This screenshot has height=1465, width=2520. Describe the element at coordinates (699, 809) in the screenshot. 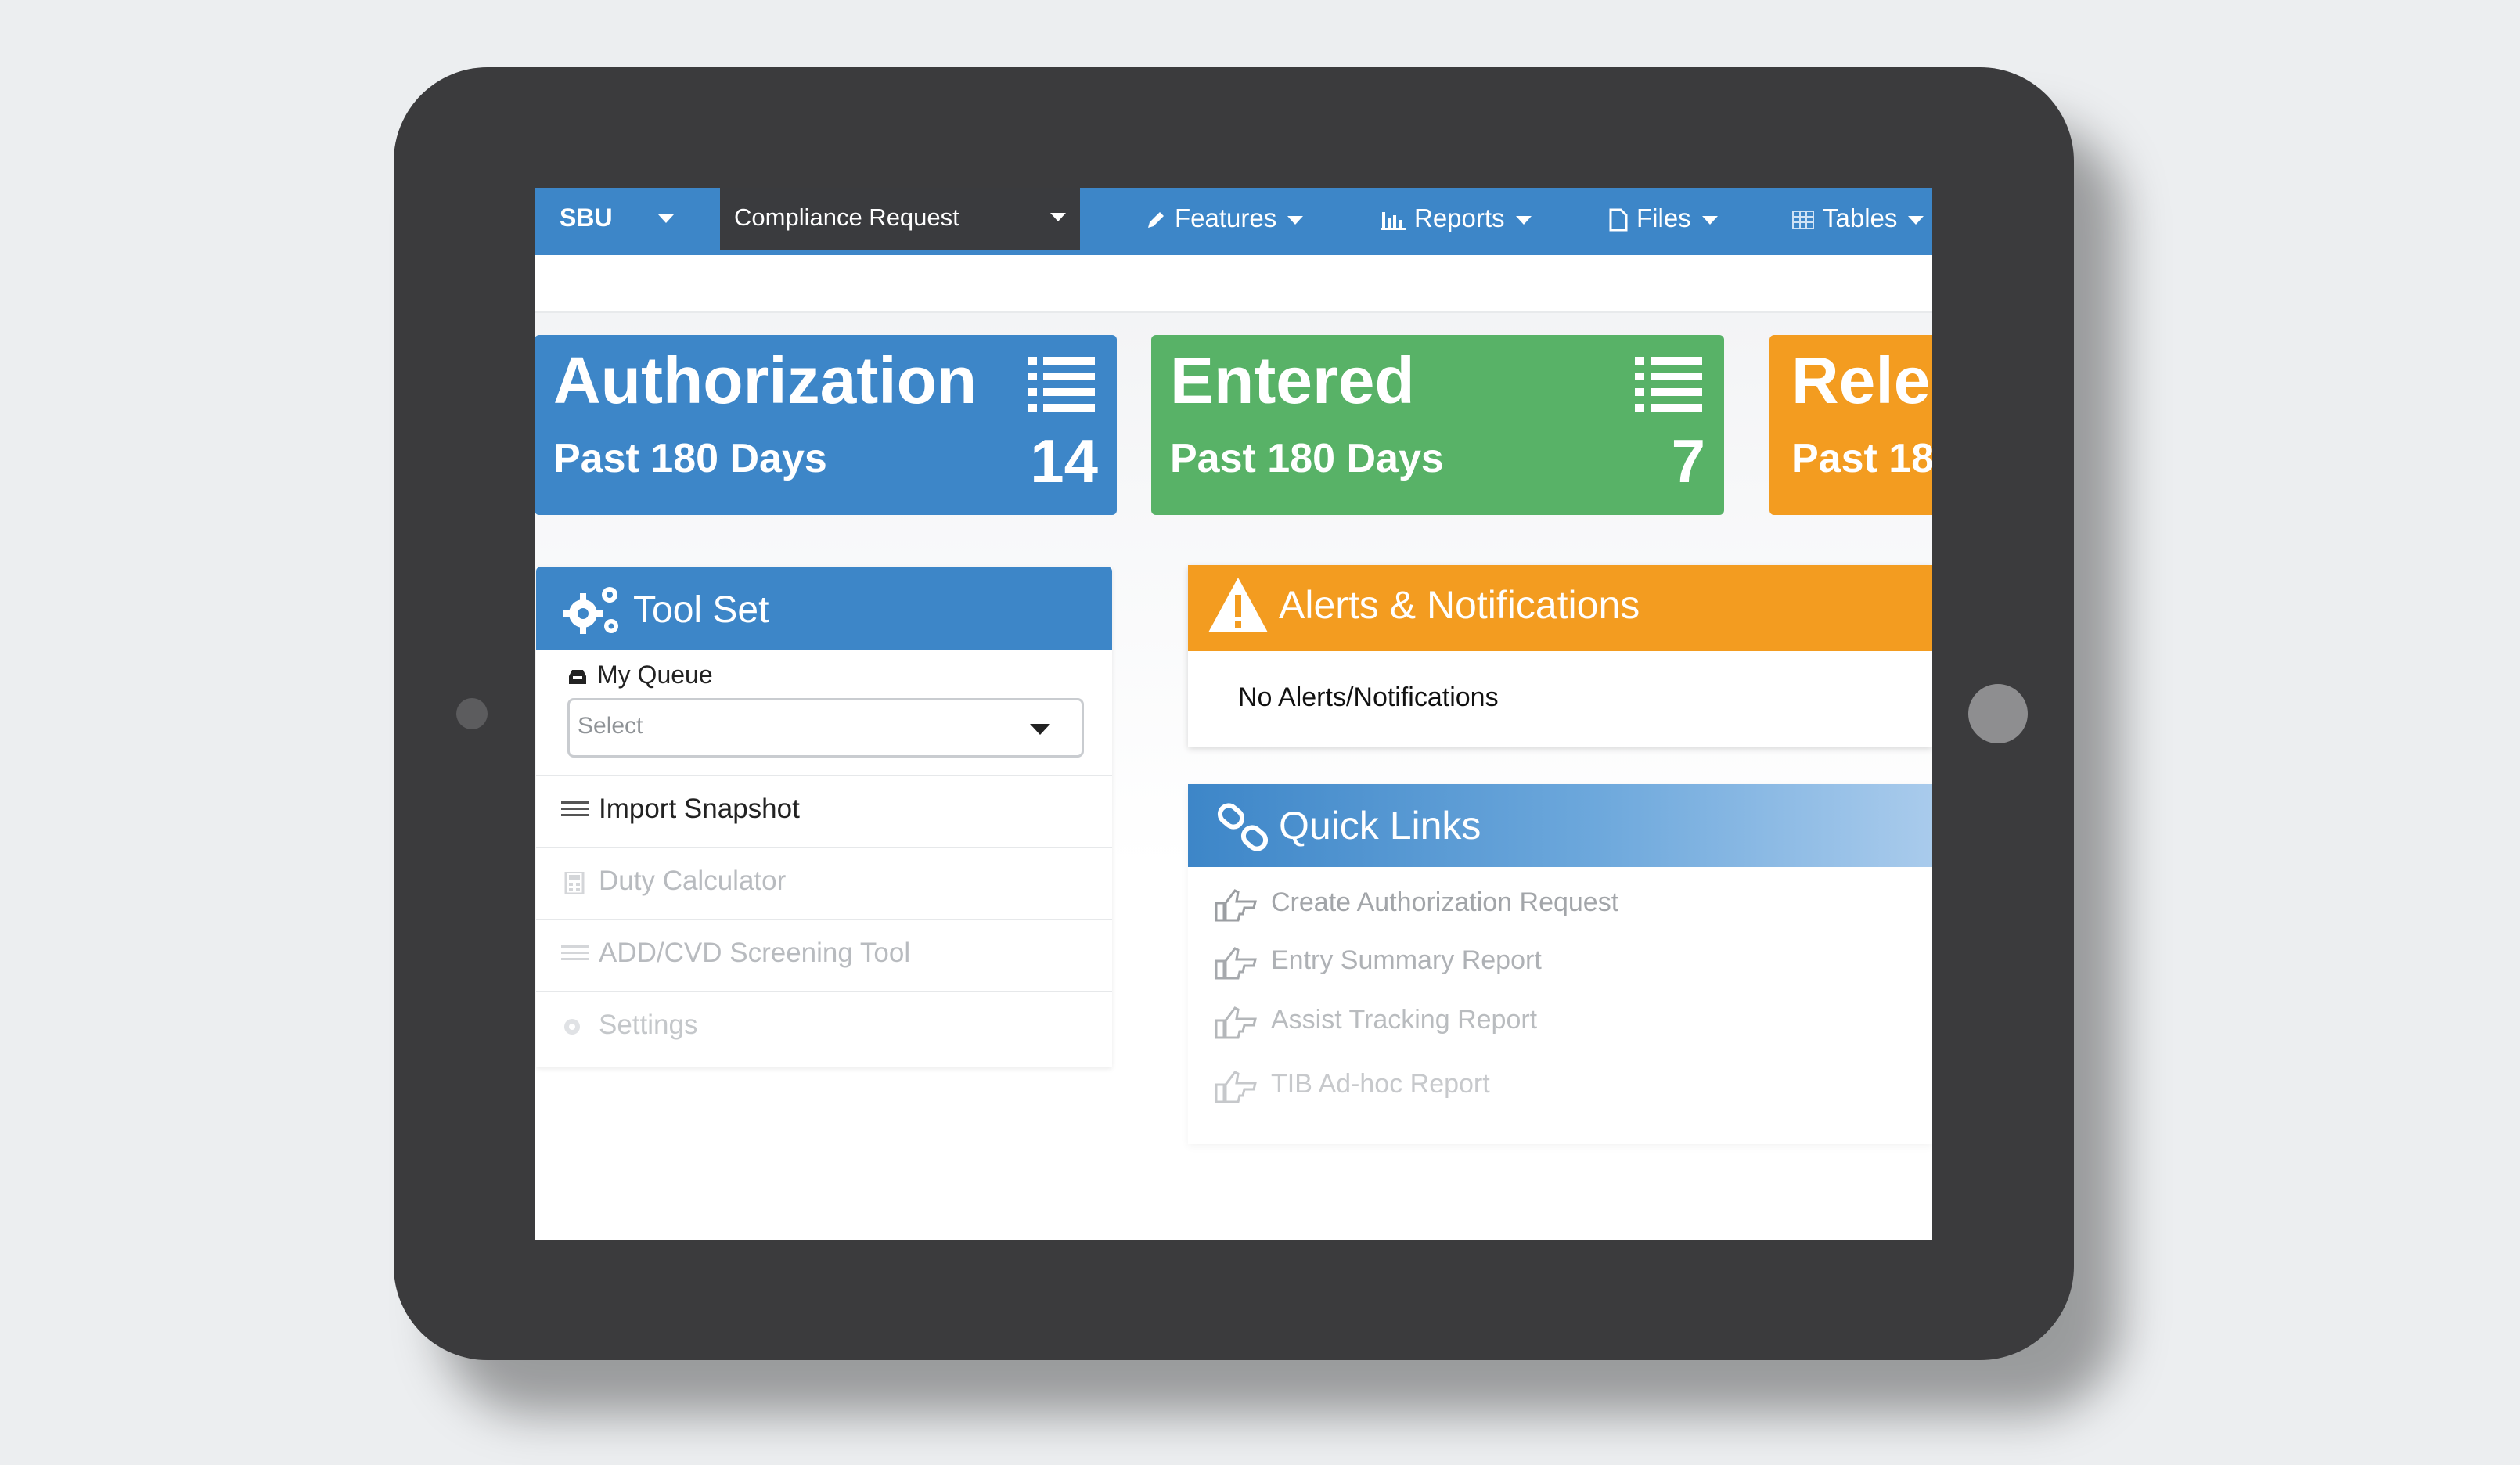

I see `tool-label: Import Snapshot` at that location.